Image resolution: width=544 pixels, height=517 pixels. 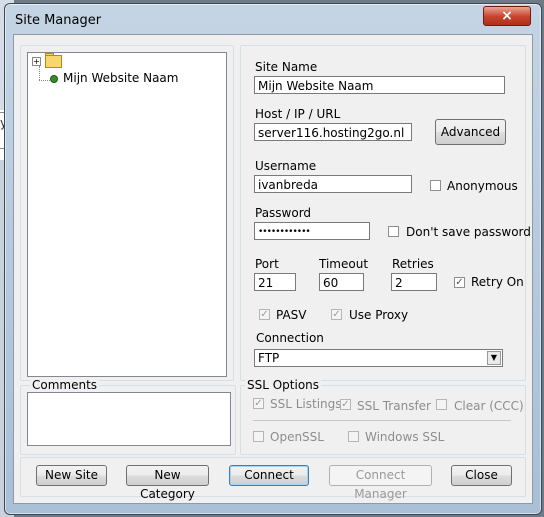 I want to click on port-label: Port, so click(x=267, y=264).